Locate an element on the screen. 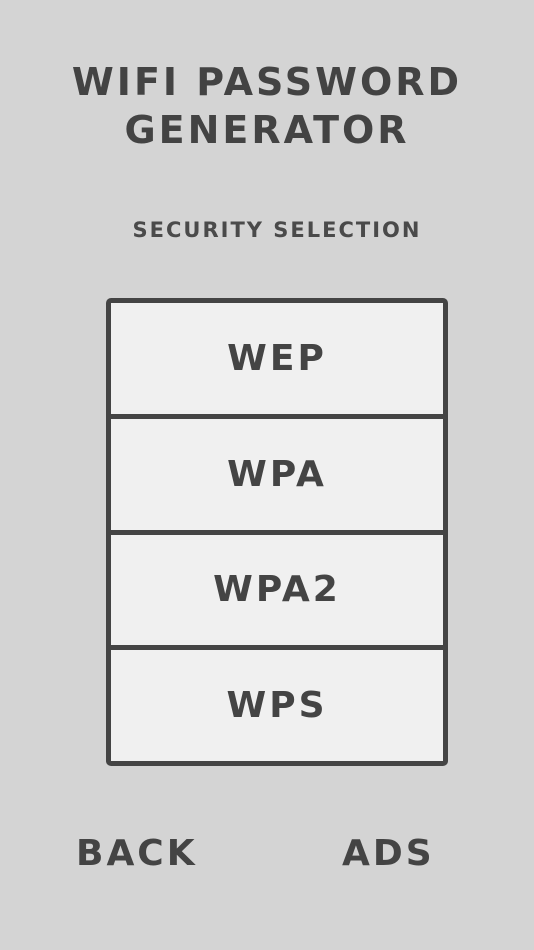 This screenshot has height=950, width=534. security-selection-heading: SECURITY SELECTION is located at coordinates (277, 230).